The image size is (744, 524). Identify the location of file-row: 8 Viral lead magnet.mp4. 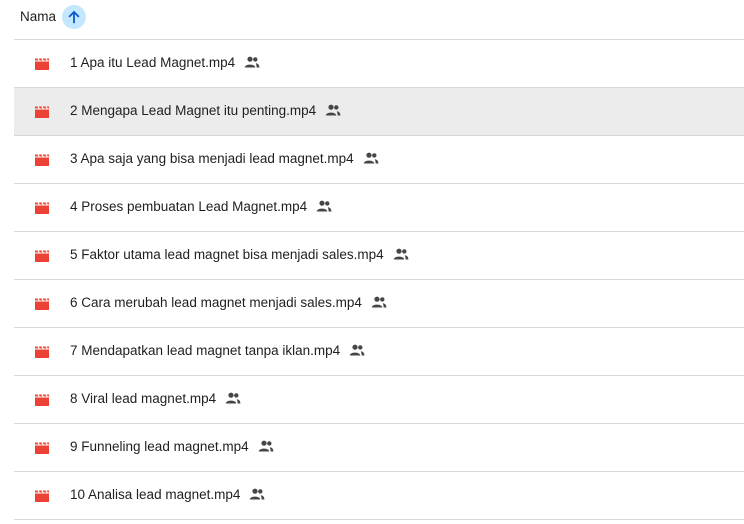
(379, 400).